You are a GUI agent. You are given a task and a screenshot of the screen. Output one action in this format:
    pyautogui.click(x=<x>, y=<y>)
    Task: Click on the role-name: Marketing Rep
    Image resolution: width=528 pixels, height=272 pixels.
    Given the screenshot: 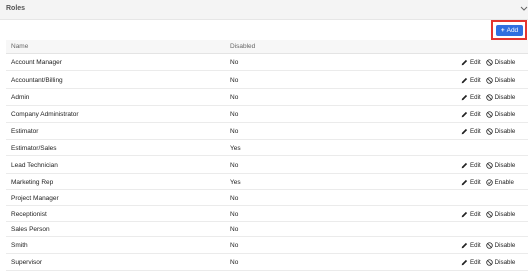 What is the action you would take?
    pyautogui.click(x=32, y=182)
    